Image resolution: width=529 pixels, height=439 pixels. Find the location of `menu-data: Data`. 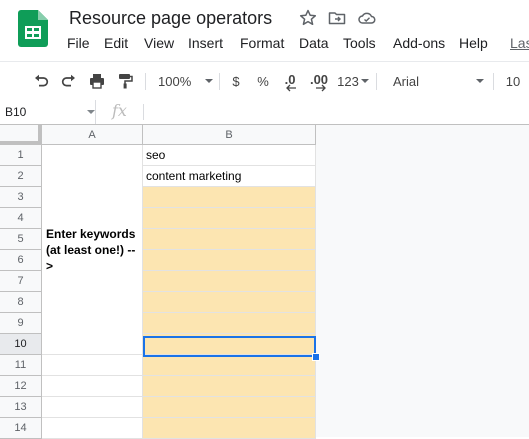

menu-data: Data is located at coordinates (314, 43).